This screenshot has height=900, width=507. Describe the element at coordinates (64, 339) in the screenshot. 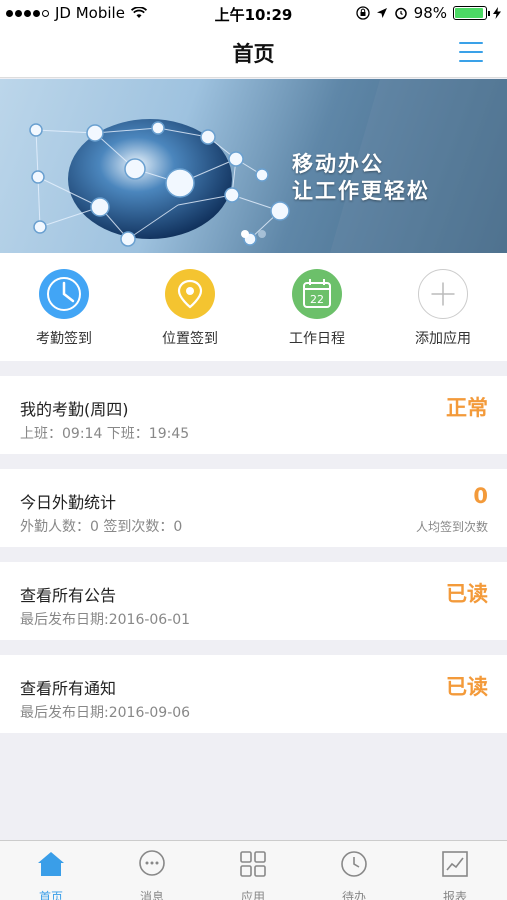

I see `quick-action-label: 考勤签到` at that location.